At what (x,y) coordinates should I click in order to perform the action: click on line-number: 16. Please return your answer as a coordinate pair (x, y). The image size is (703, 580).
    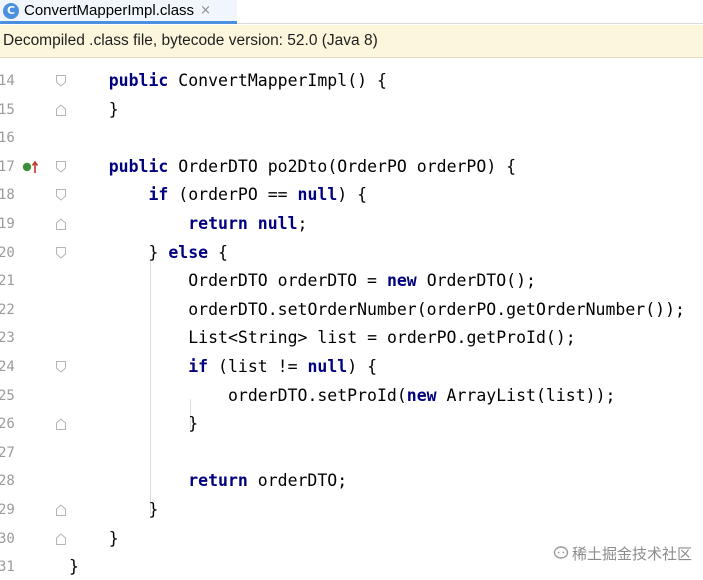
    Looking at the image, I should click on (7, 138).